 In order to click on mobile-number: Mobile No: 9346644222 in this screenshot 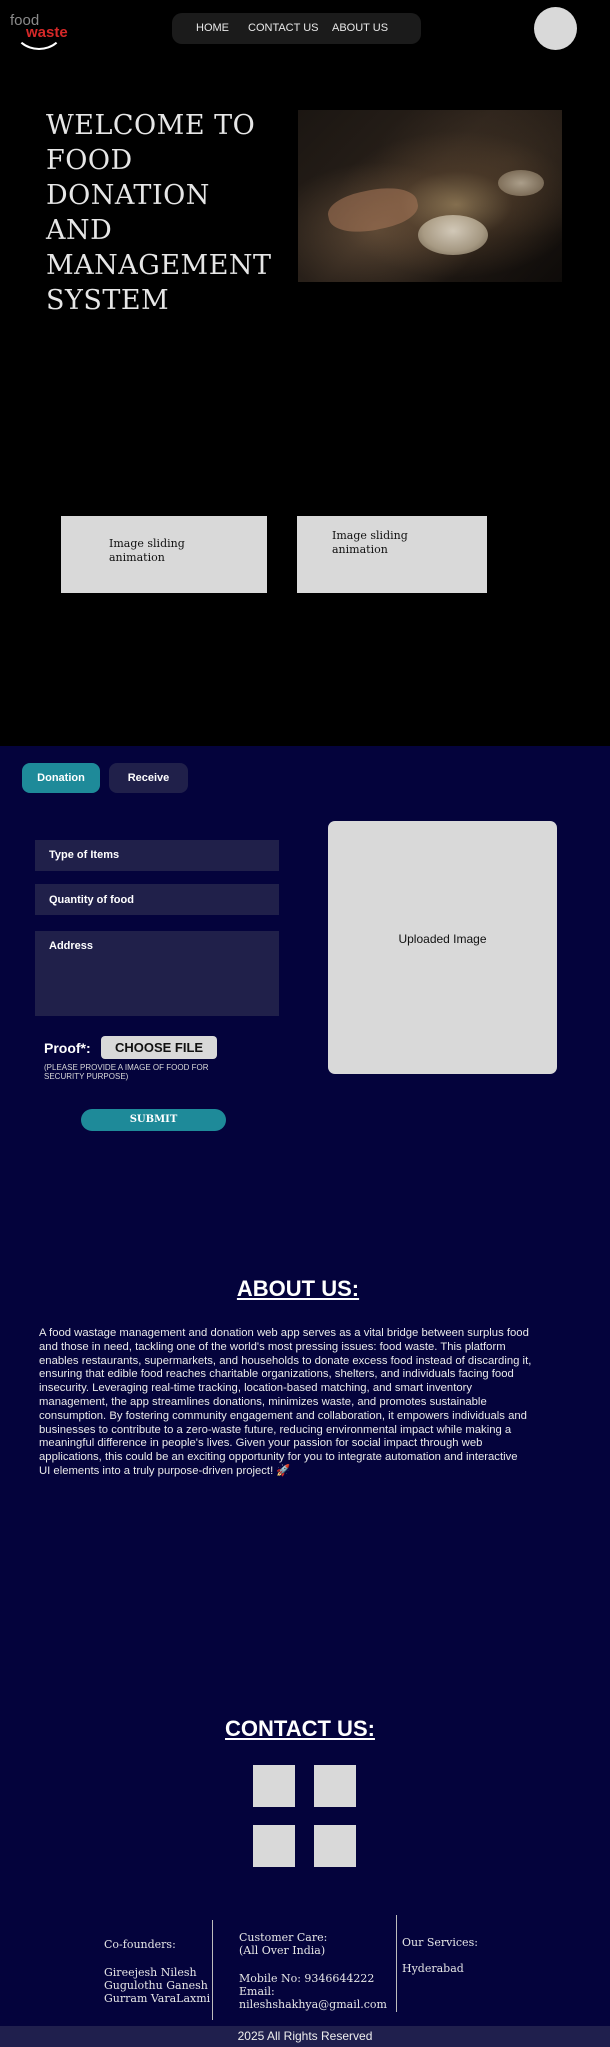, I will do `click(307, 1978)`.